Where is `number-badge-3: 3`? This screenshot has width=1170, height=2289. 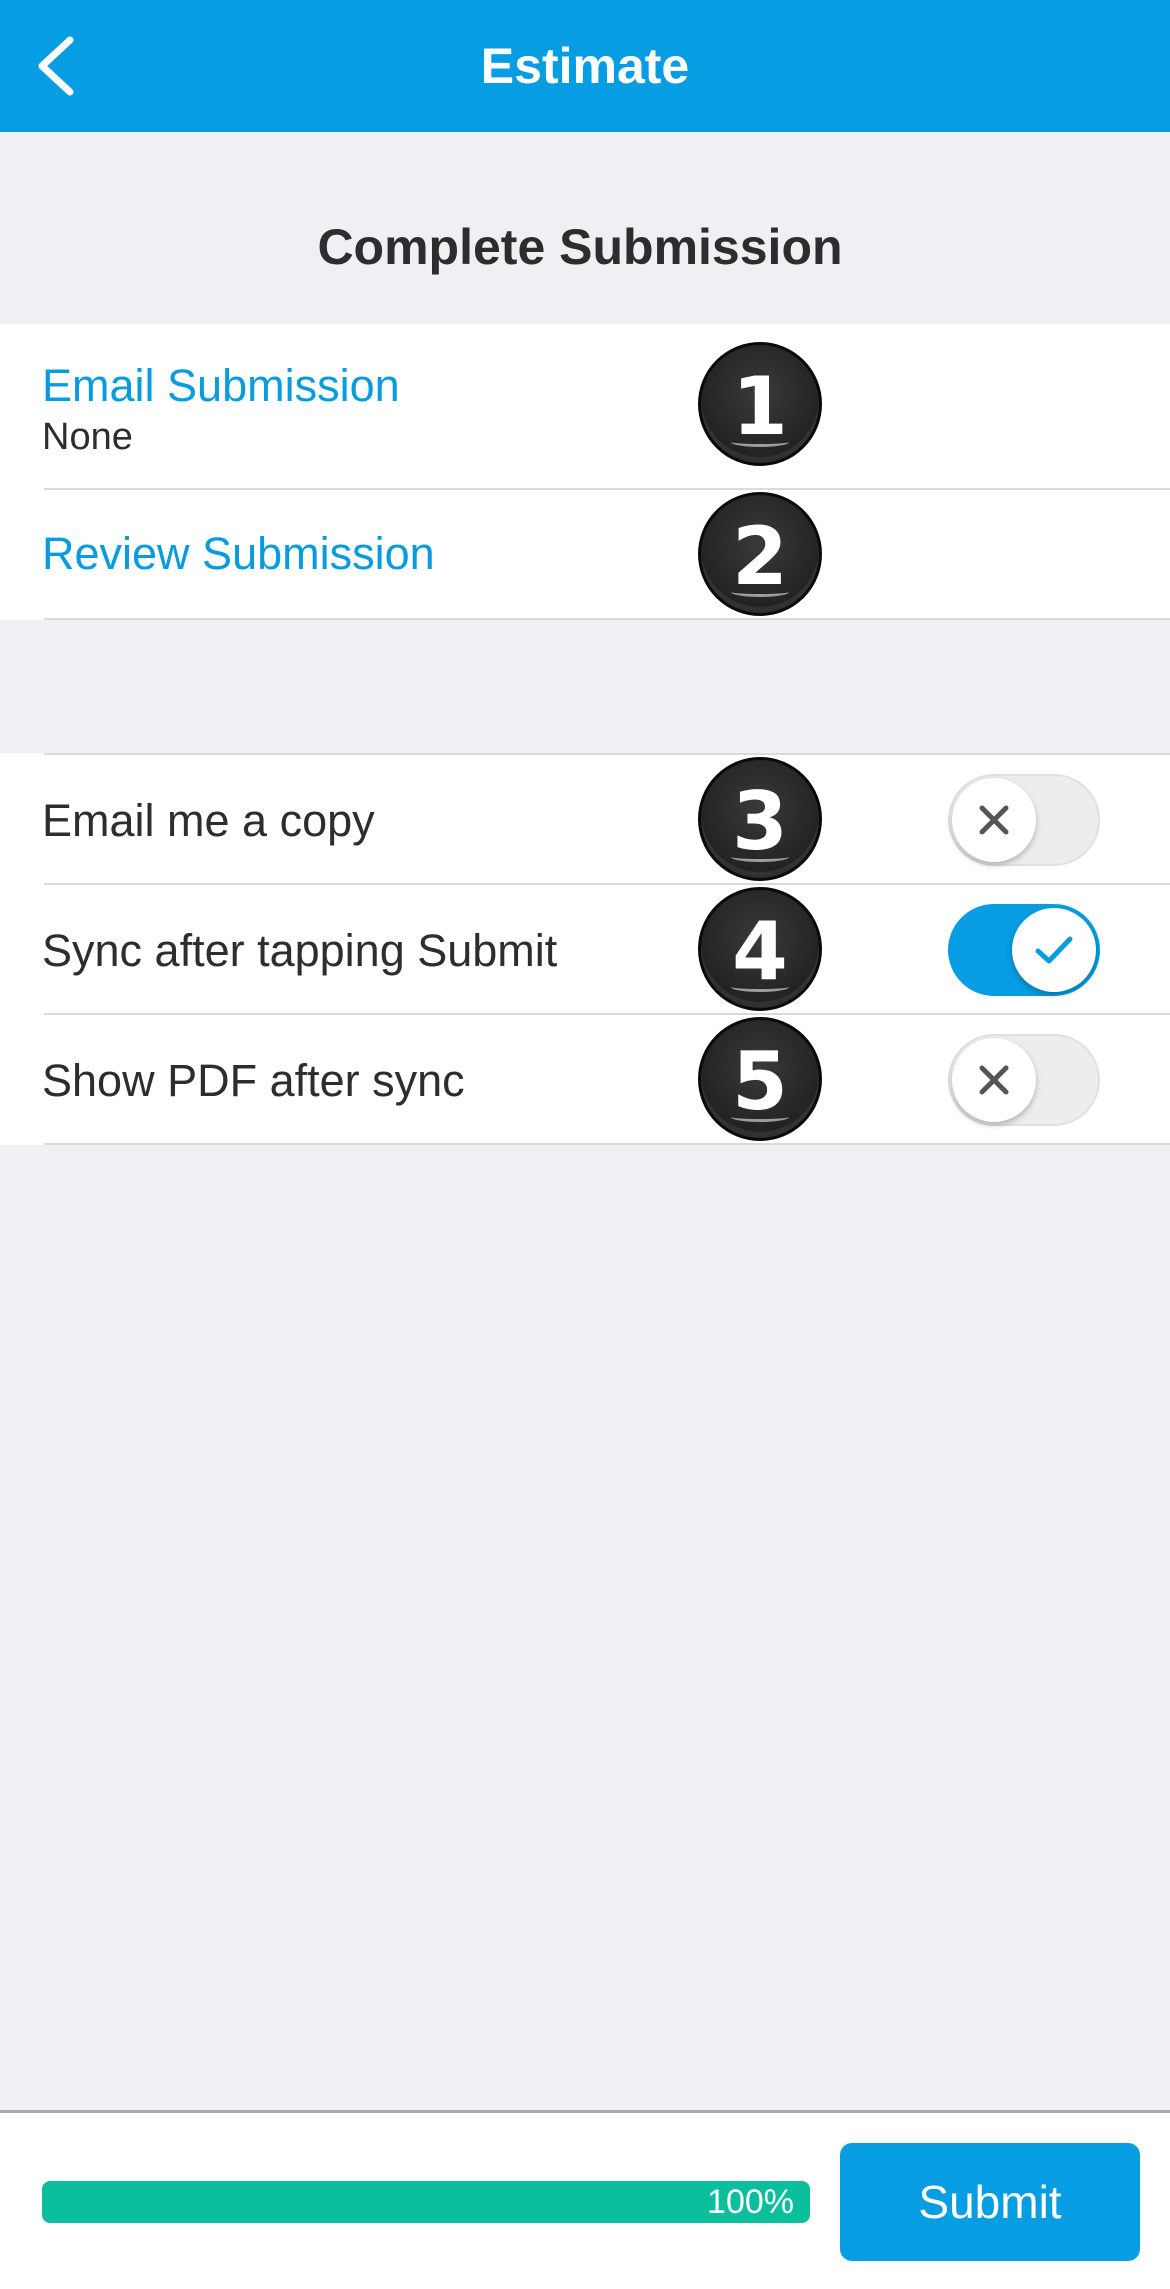 number-badge-3: 3 is located at coordinates (760, 819).